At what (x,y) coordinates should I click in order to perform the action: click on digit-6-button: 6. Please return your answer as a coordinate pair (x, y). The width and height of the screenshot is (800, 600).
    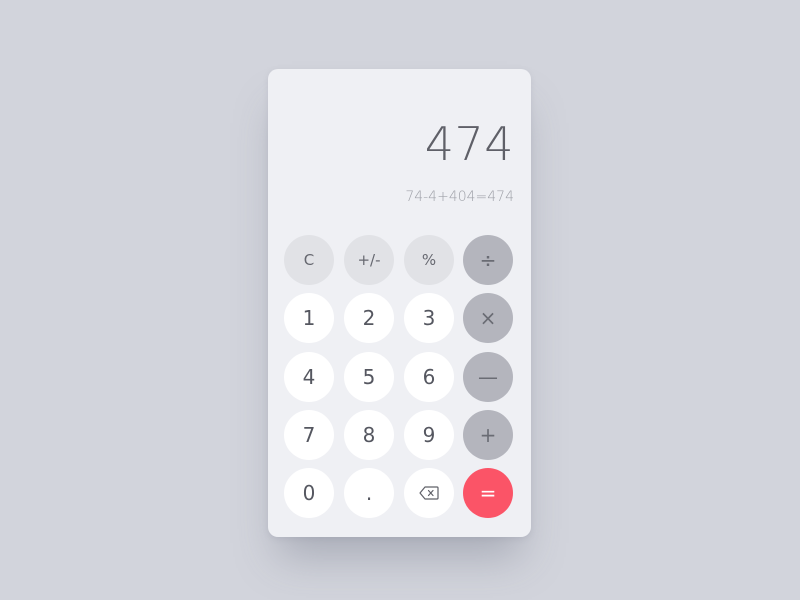
    Looking at the image, I should click on (429, 377).